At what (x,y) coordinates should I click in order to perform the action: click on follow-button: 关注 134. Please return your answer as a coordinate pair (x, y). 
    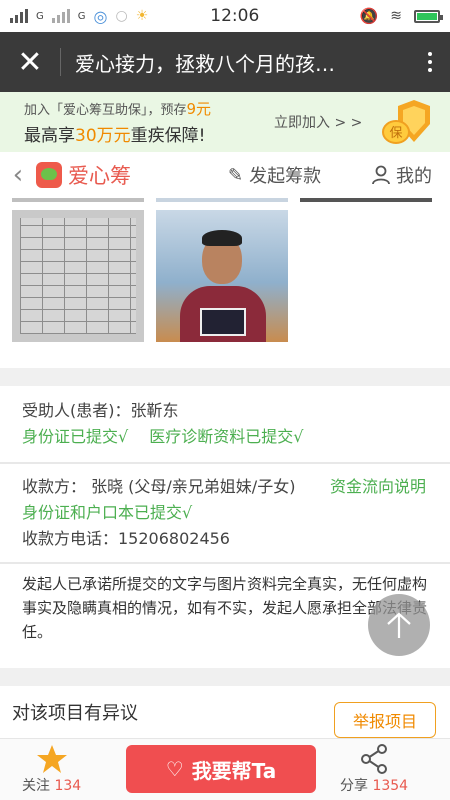
    Looking at the image, I should click on (51, 769).